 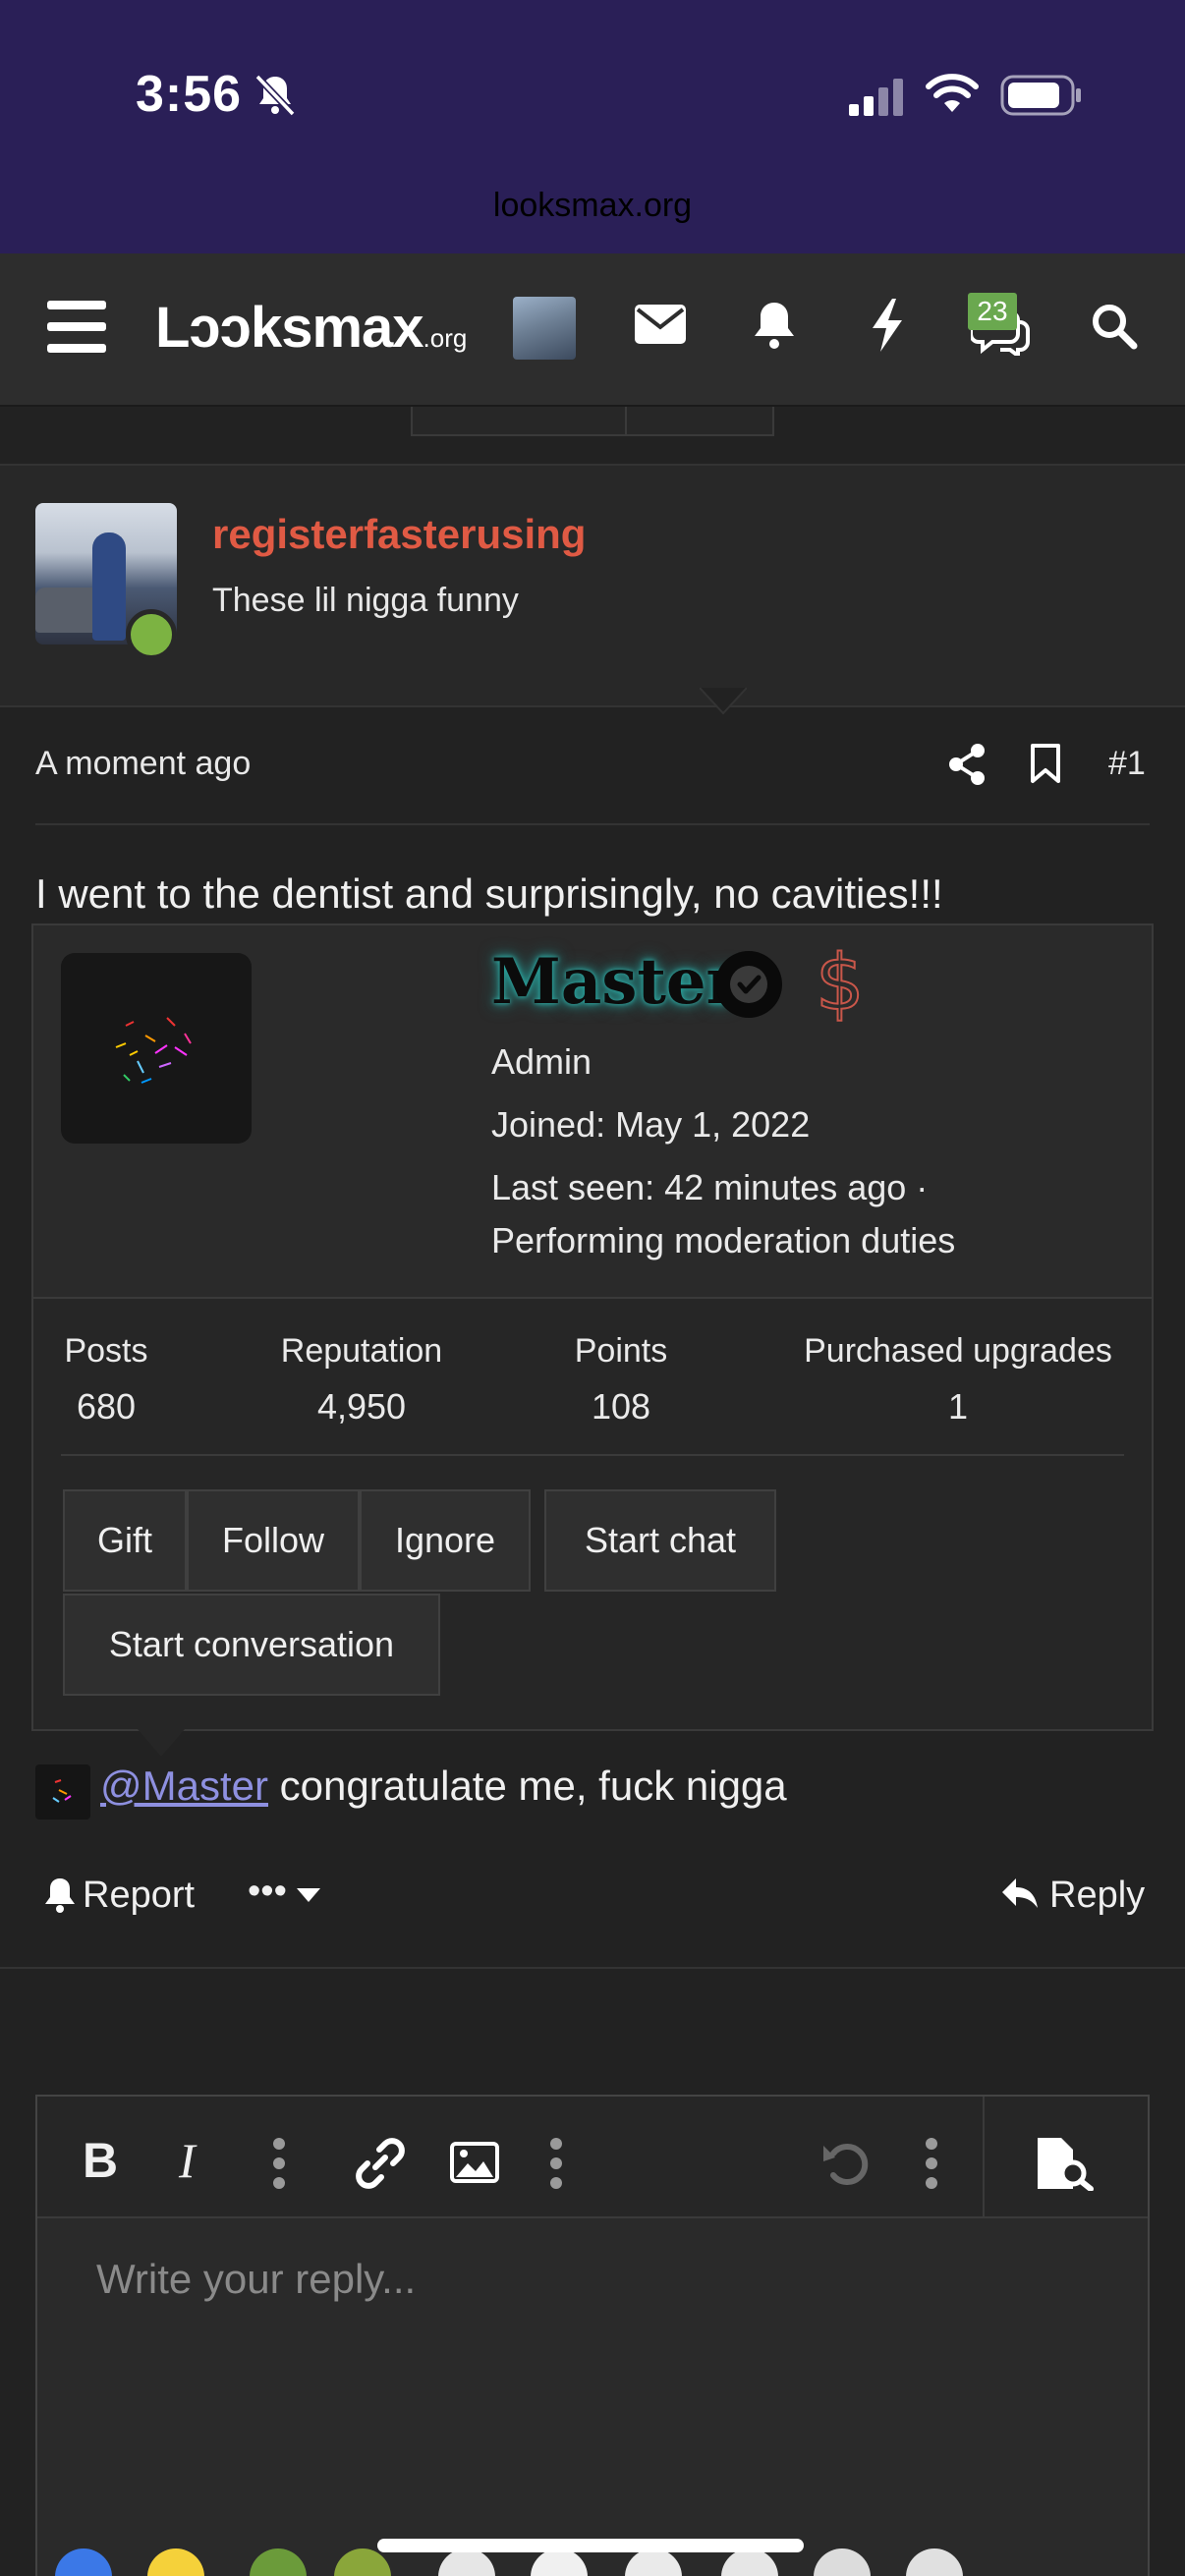 I want to click on mention-avatar, so click(x=63, y=1792).